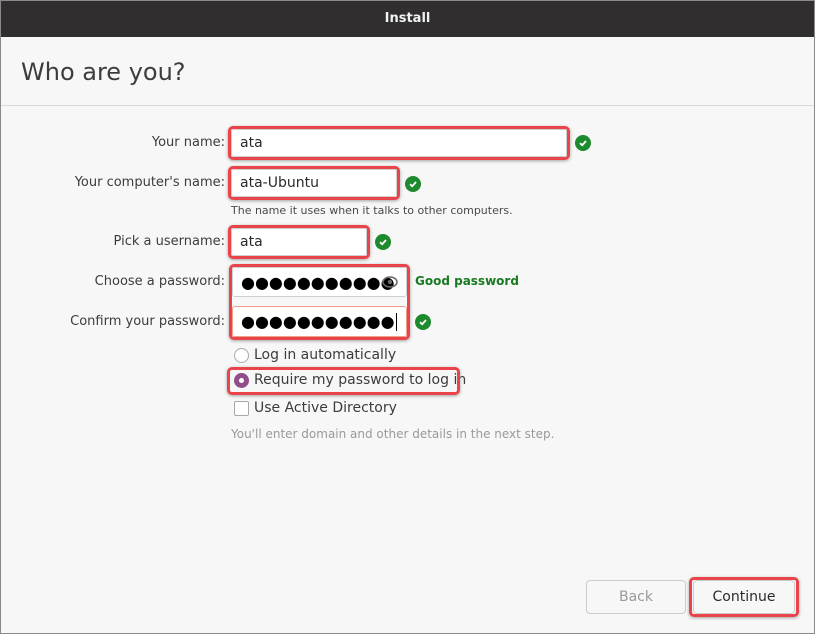  Describe the element at coordinates (241, 408) in the screenshot. I see `checkbox-icon` at that location.